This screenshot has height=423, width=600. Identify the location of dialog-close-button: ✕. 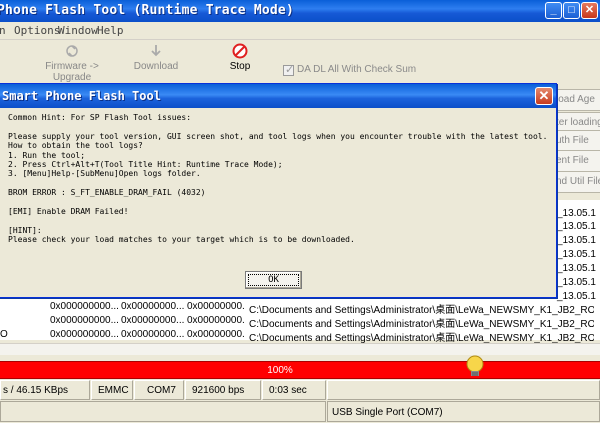
(544, 96).